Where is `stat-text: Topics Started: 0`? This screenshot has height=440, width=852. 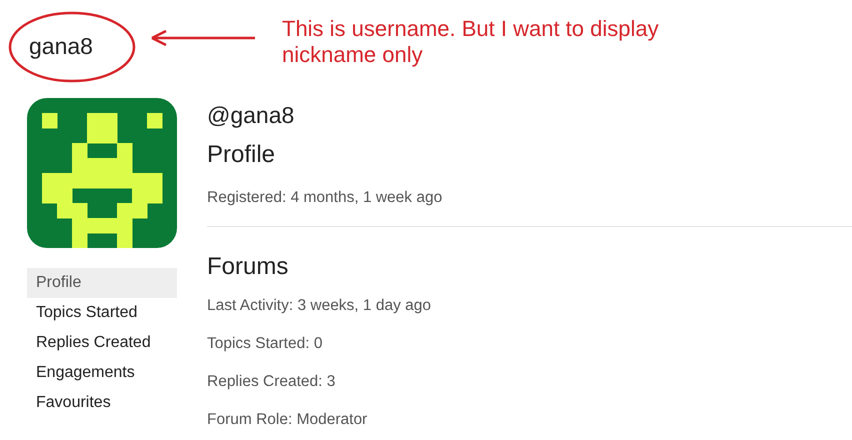 stat-text: Topics Started: 0 is located at coordinates (265, 344).